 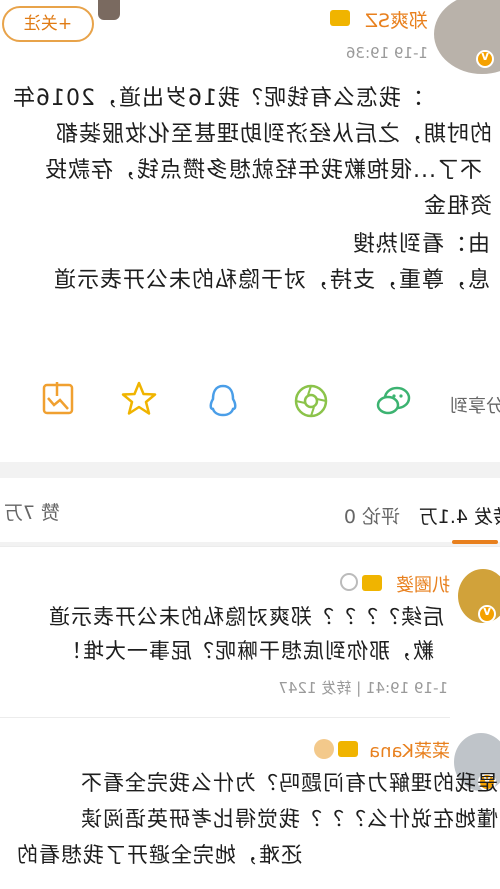 What do you see at coordinates (246, 617) in the screenshot?
I see `comment-text-line: 后续？？？？郑爽对隐私的未公开表示道` at bounding box center [246, 617].